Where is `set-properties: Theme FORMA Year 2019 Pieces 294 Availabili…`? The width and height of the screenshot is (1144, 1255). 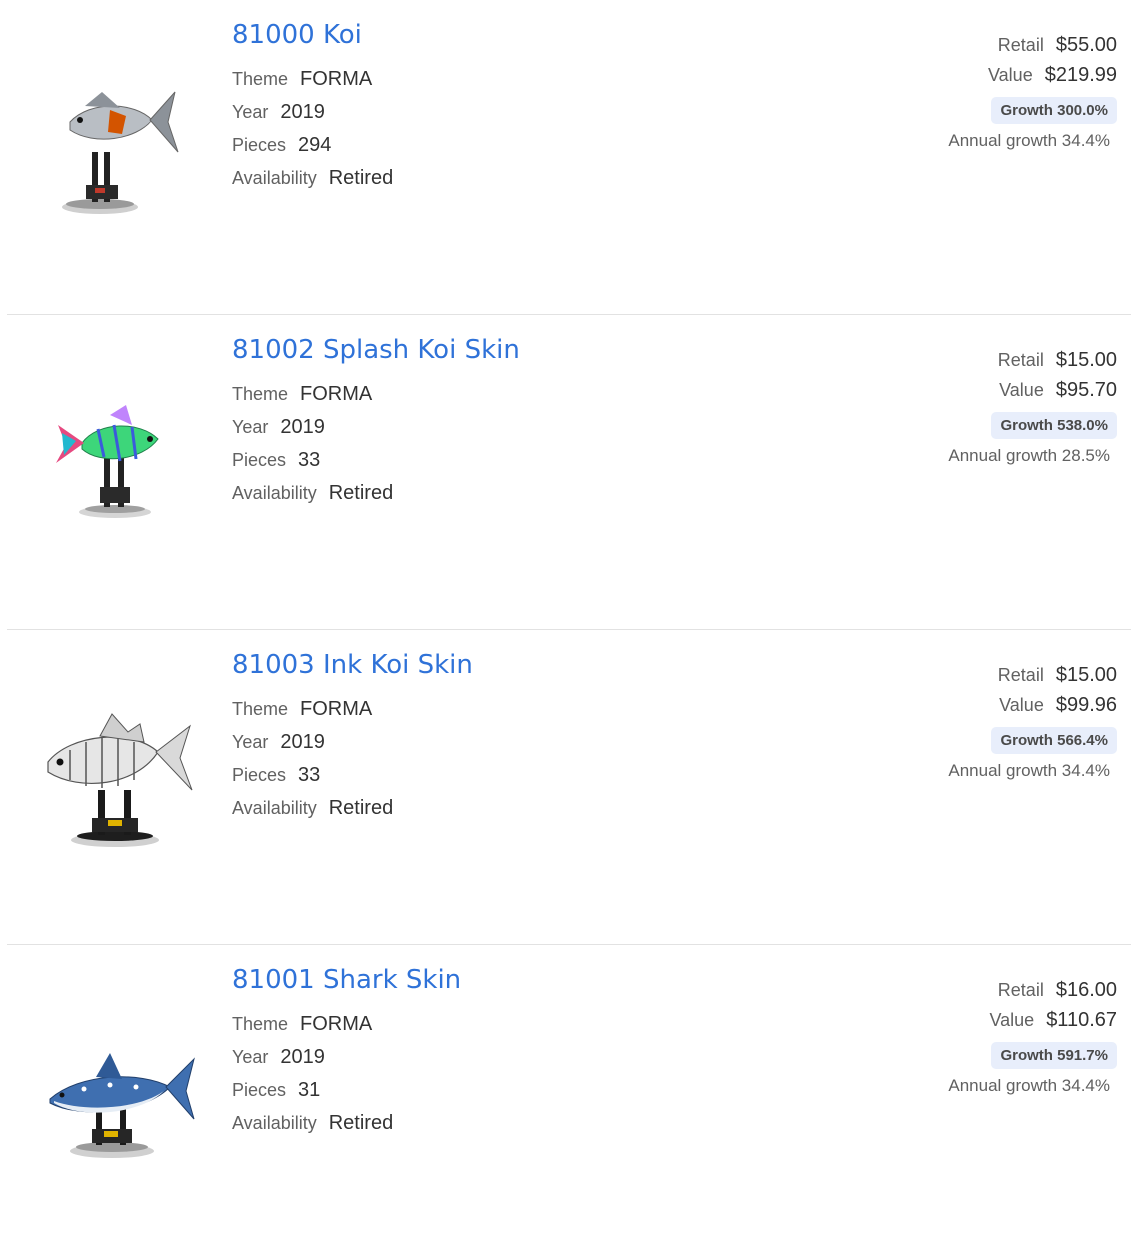
set-properties: Theme FORMA Year 2019 Pieces 294 Availabili… is located at coordinates (312, 134).